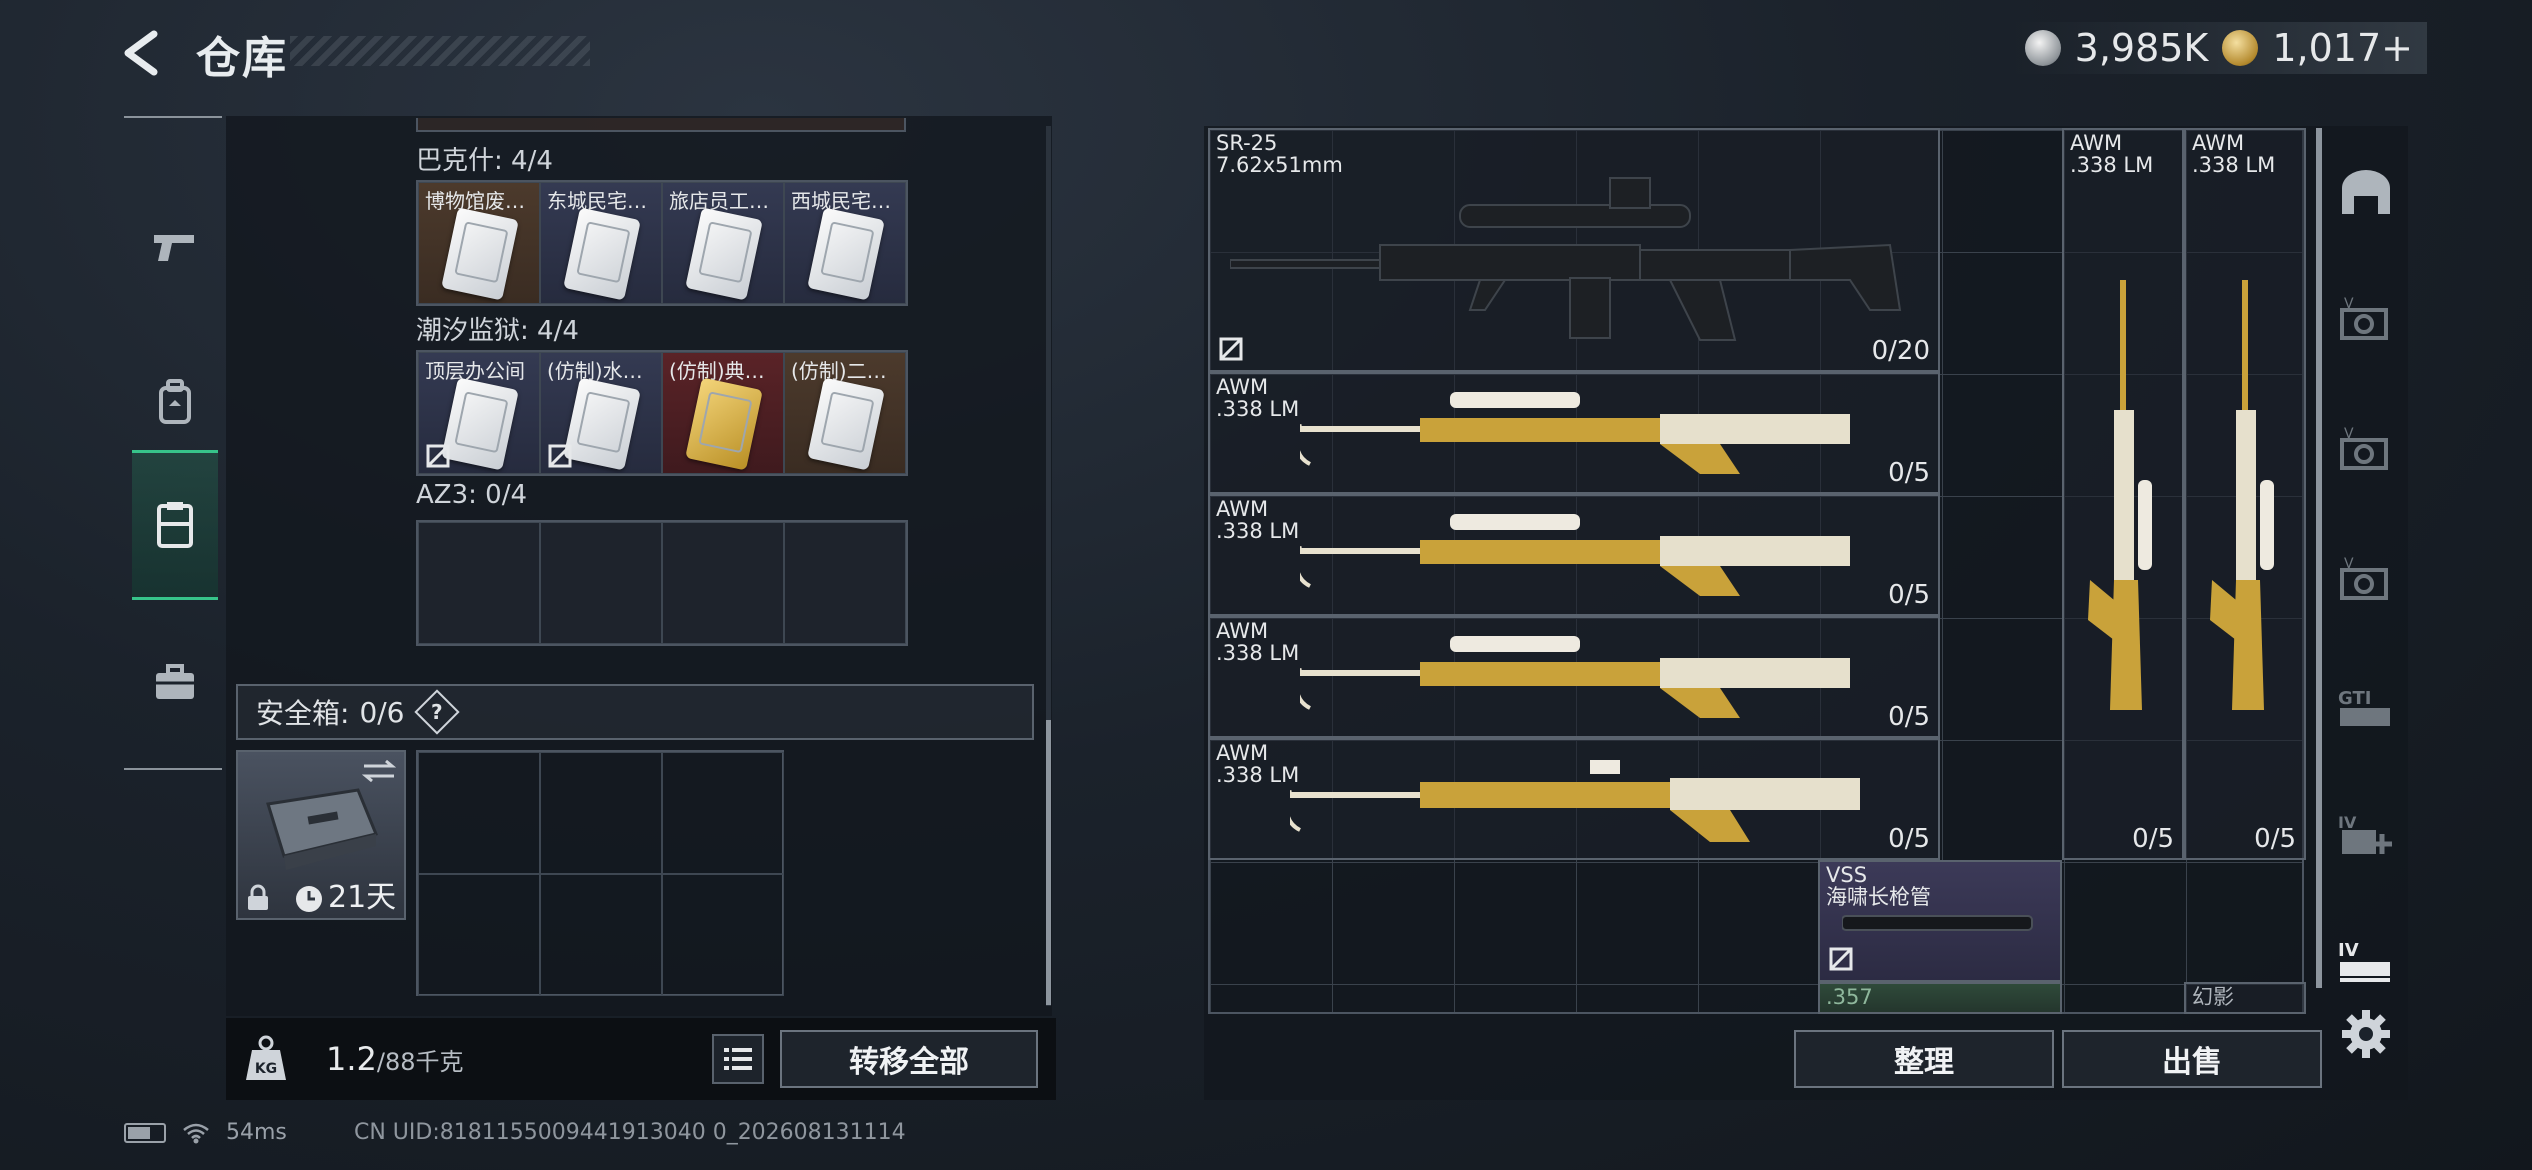 Image resolution: width=2532 pixels, height=1170 pixels. I want to click on gear-icon, so click(2366, 1034).